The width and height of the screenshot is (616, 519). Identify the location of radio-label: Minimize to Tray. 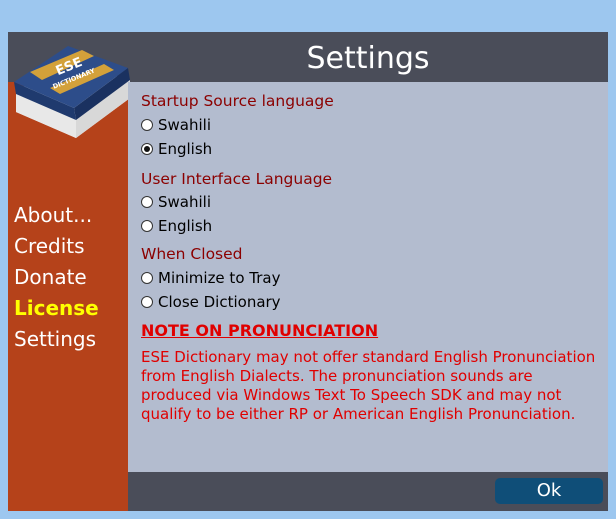
(219, 278).